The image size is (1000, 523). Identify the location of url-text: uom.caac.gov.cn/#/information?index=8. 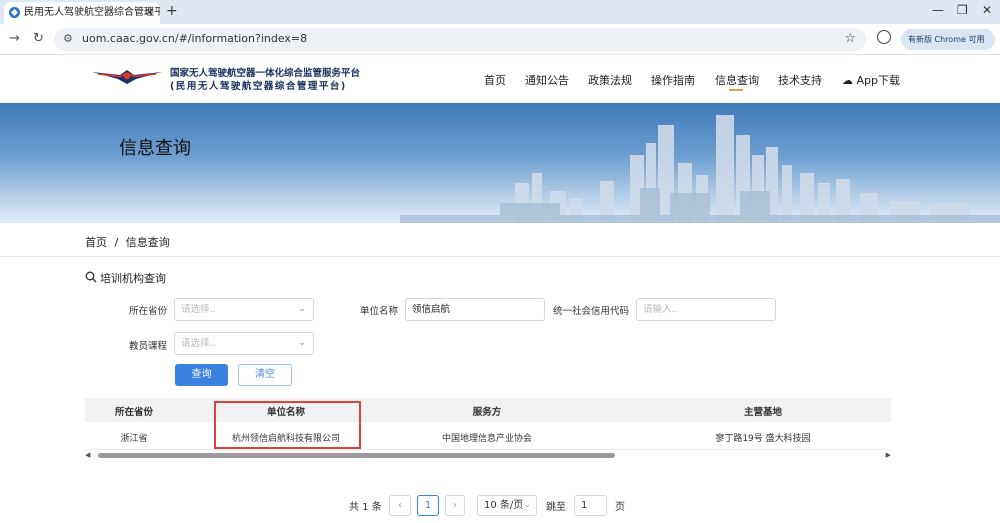
(194, 38).